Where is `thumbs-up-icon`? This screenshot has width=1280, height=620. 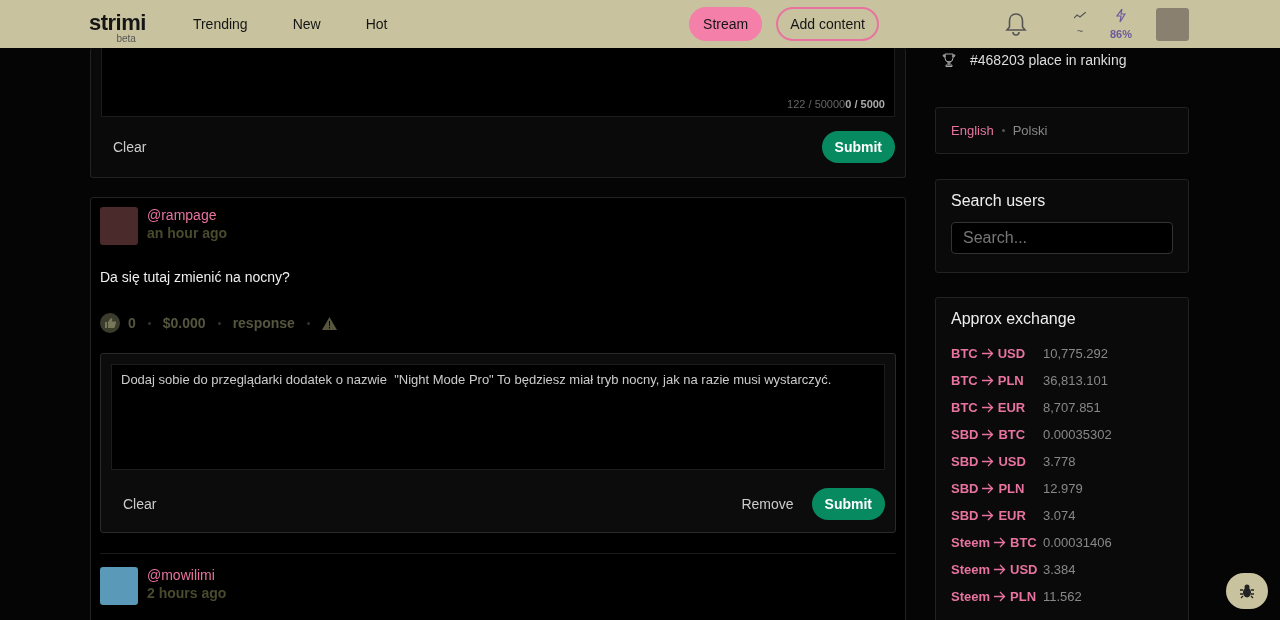
thumbs-up-icon is located at coordinates (110, 323).